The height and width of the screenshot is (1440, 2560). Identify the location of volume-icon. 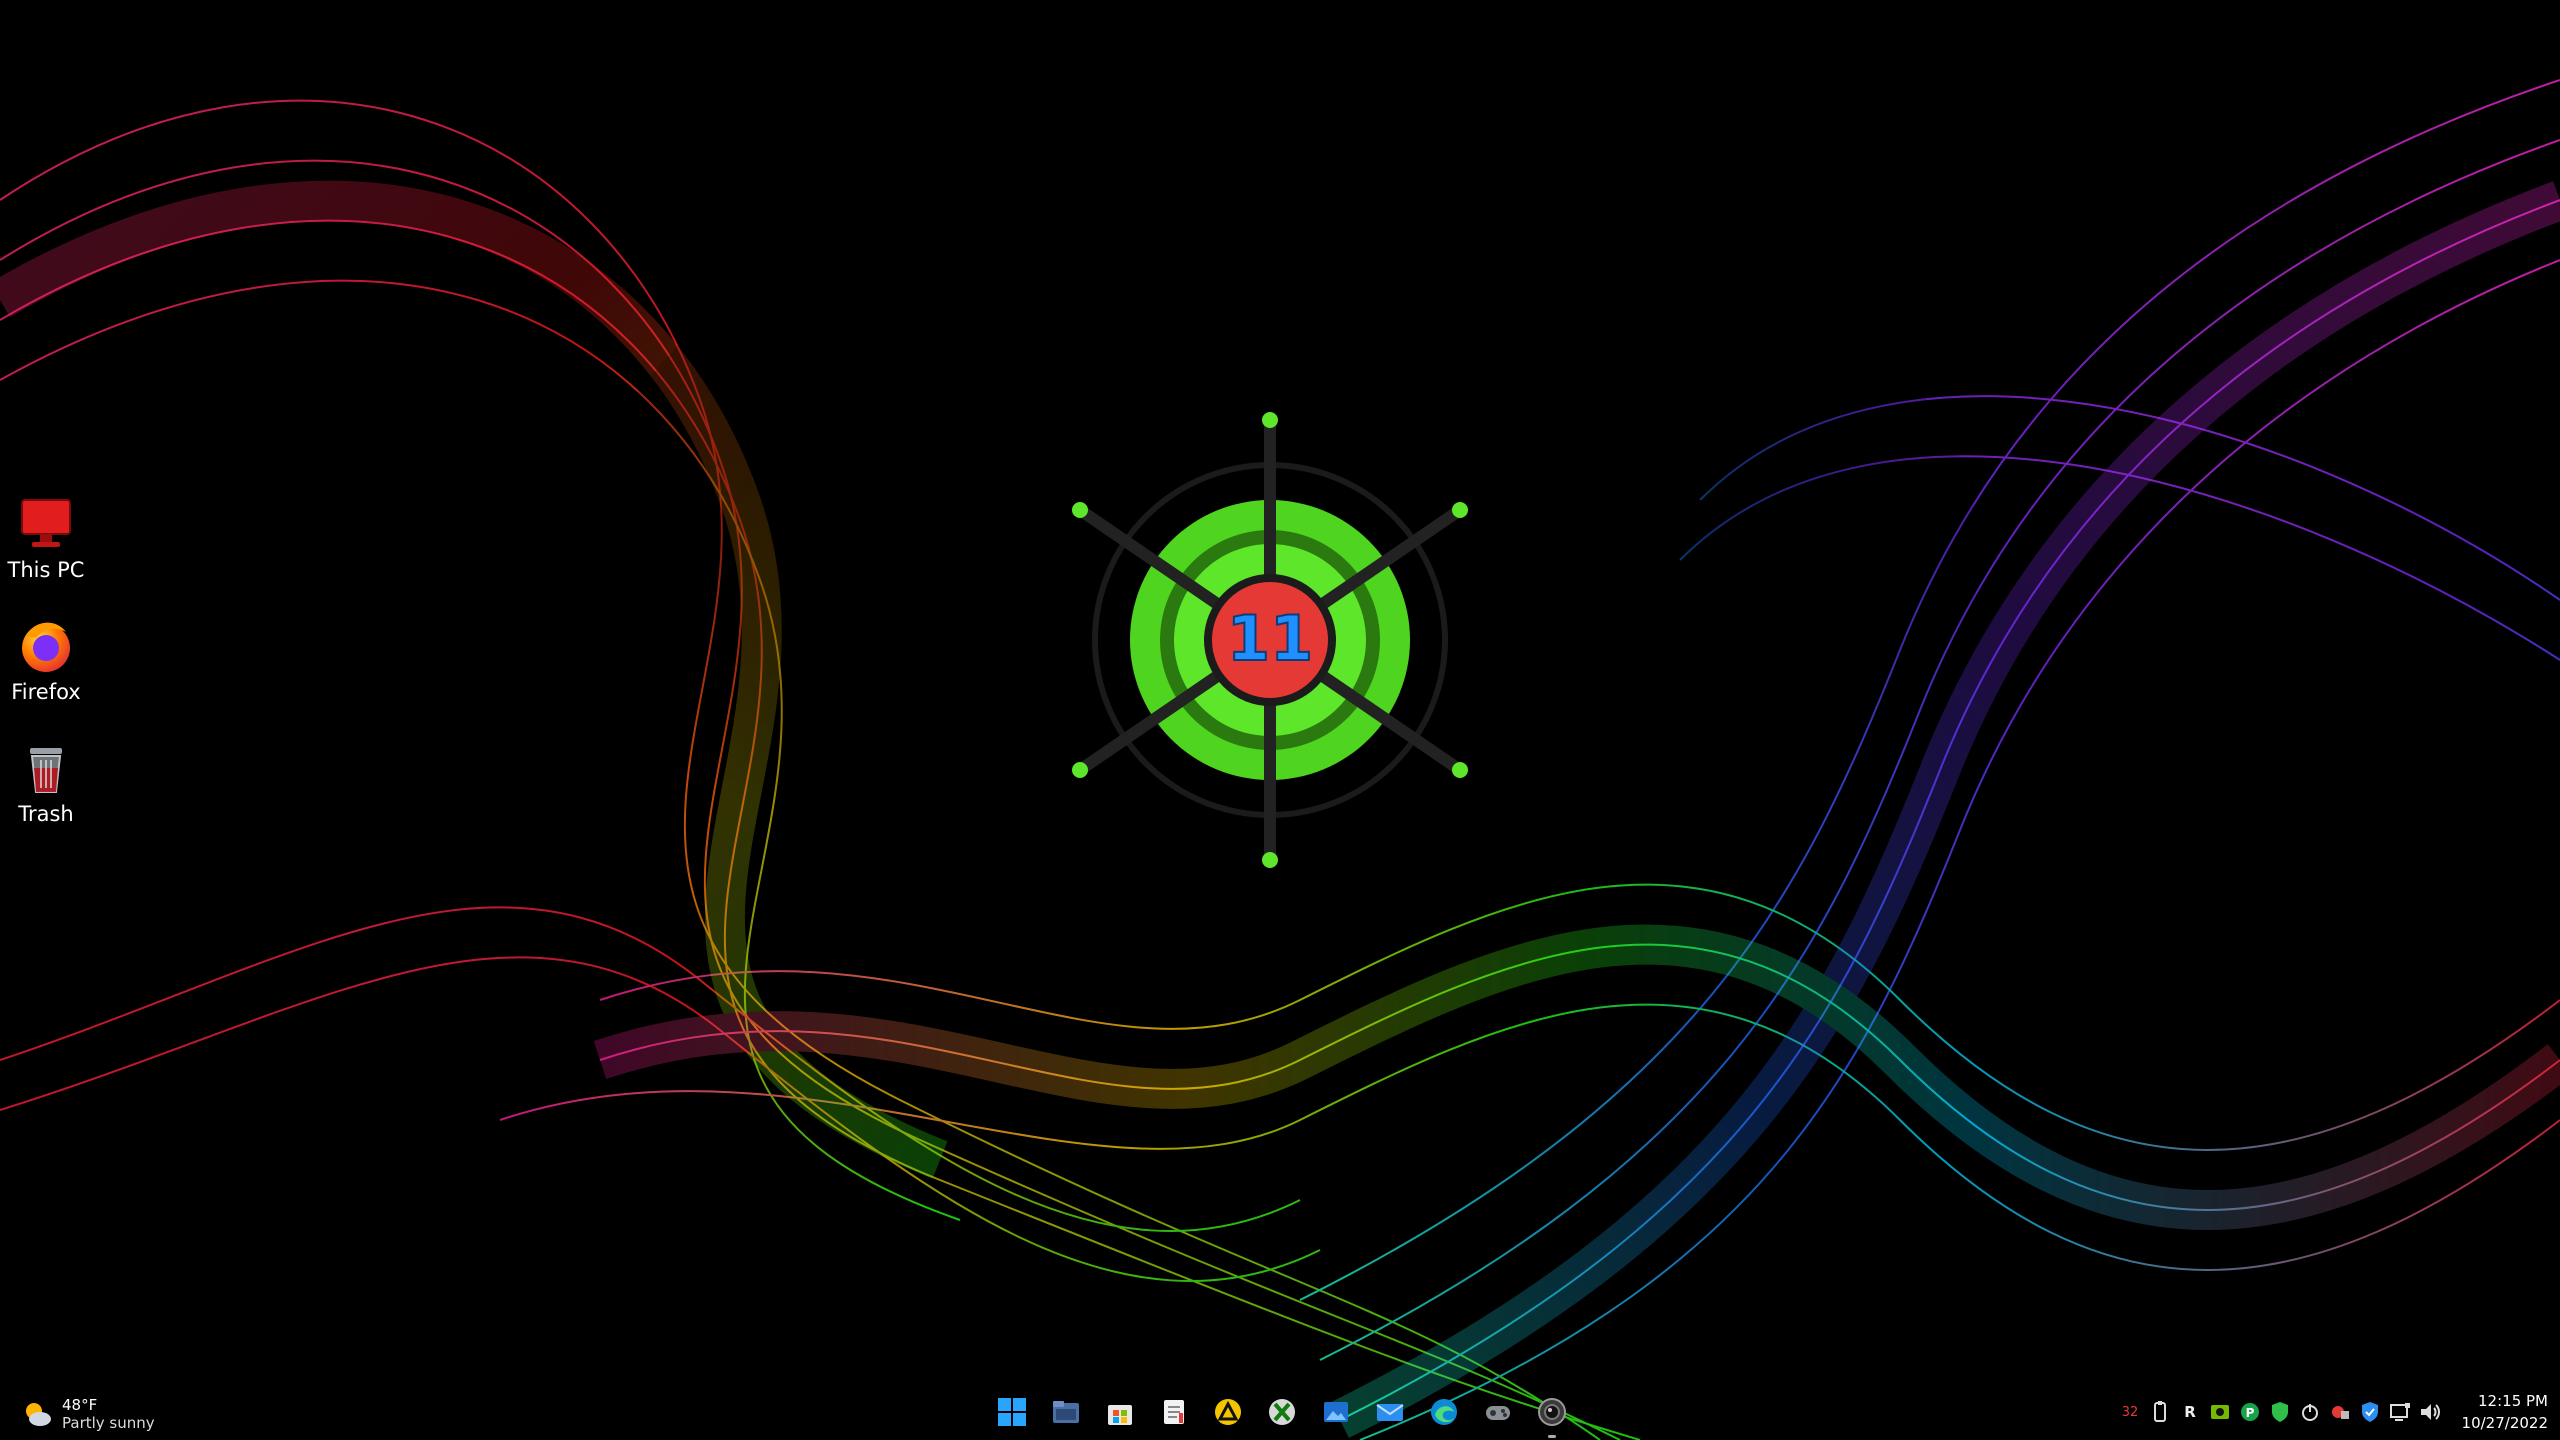
(2430, 1412).